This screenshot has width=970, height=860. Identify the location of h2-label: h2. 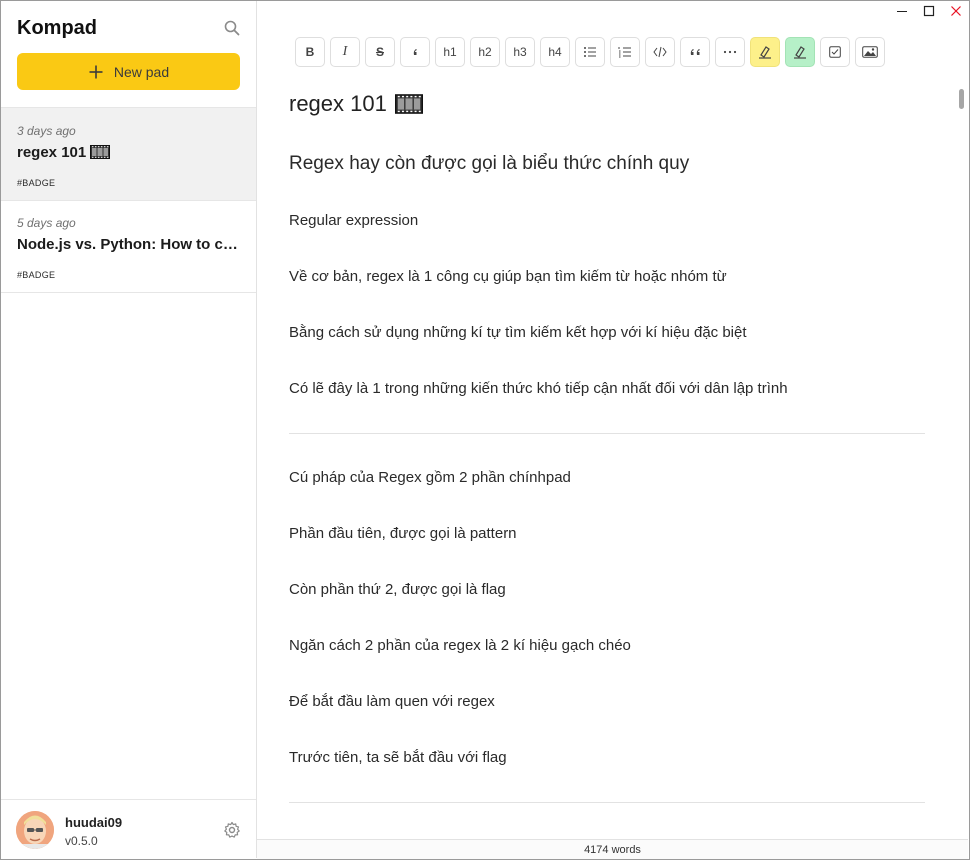
(485, 52).